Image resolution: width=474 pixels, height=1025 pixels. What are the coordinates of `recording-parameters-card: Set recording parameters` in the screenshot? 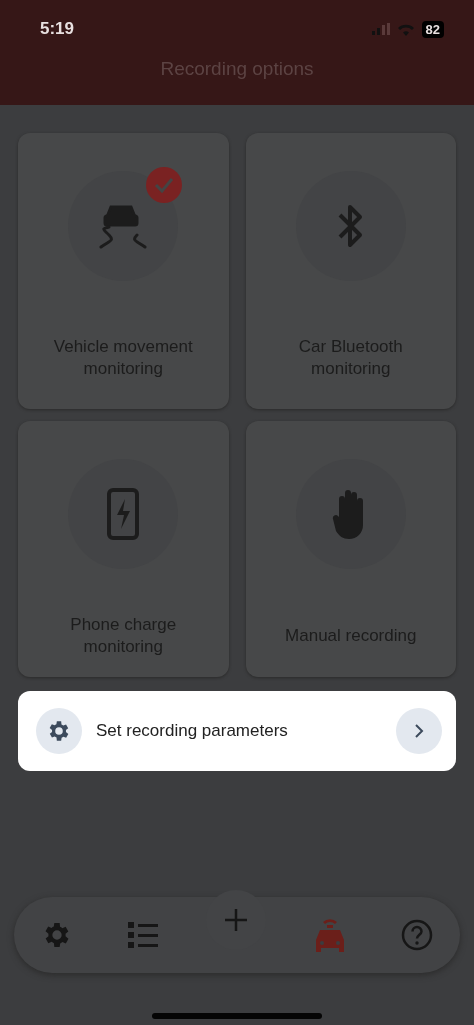 It's located at (237, 731).